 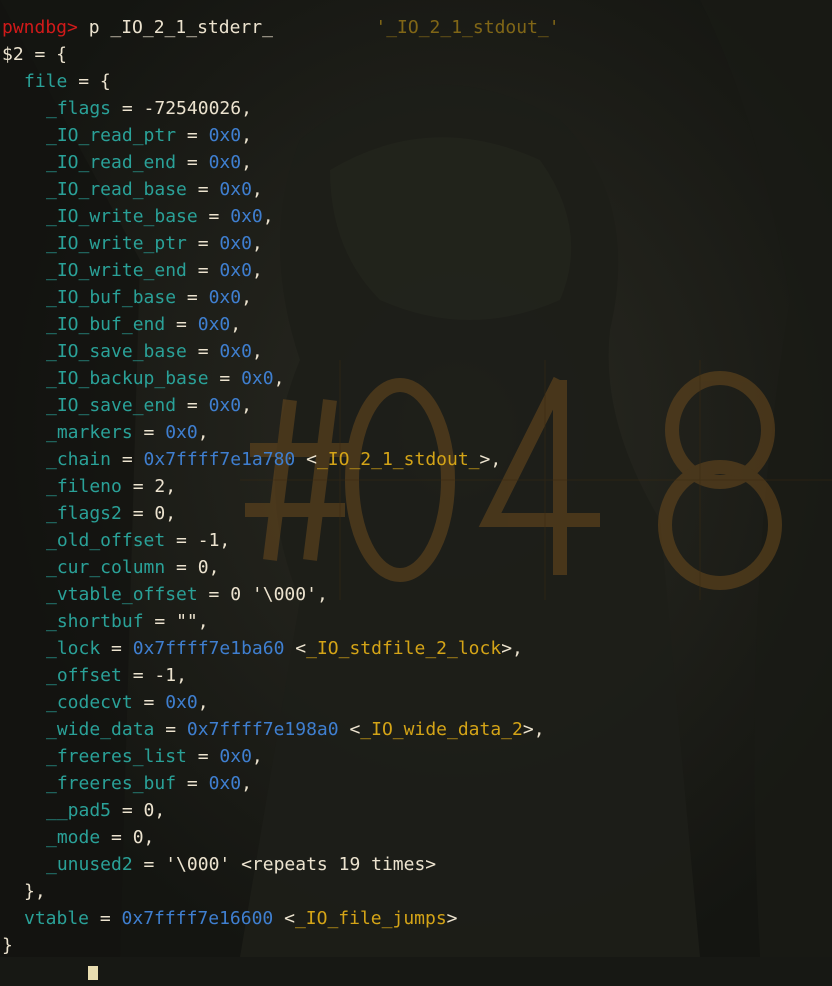 I want to click on field-name: _IO_save_base, so click(x=116, y=351).